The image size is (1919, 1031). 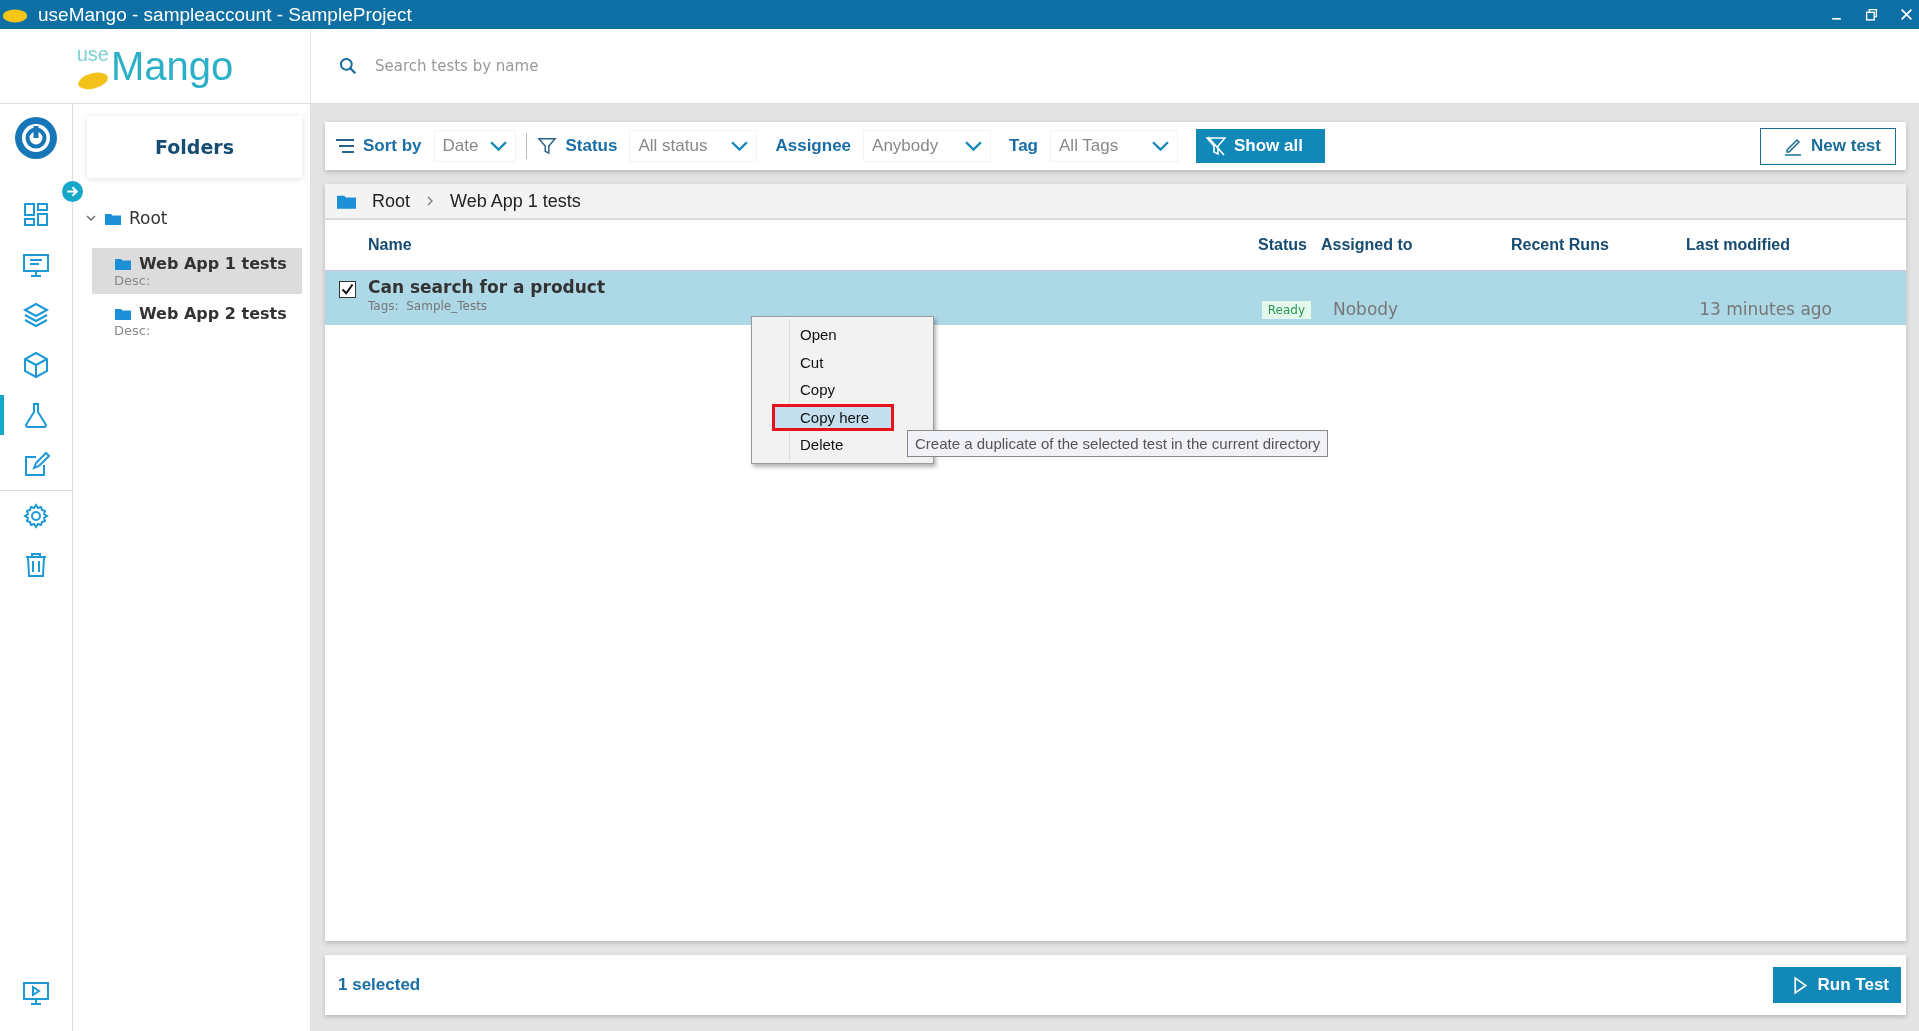 What do you see at coordinates (36, 365) in the screenshot?
I see `cube-icon` at bounding box center [36, 365].